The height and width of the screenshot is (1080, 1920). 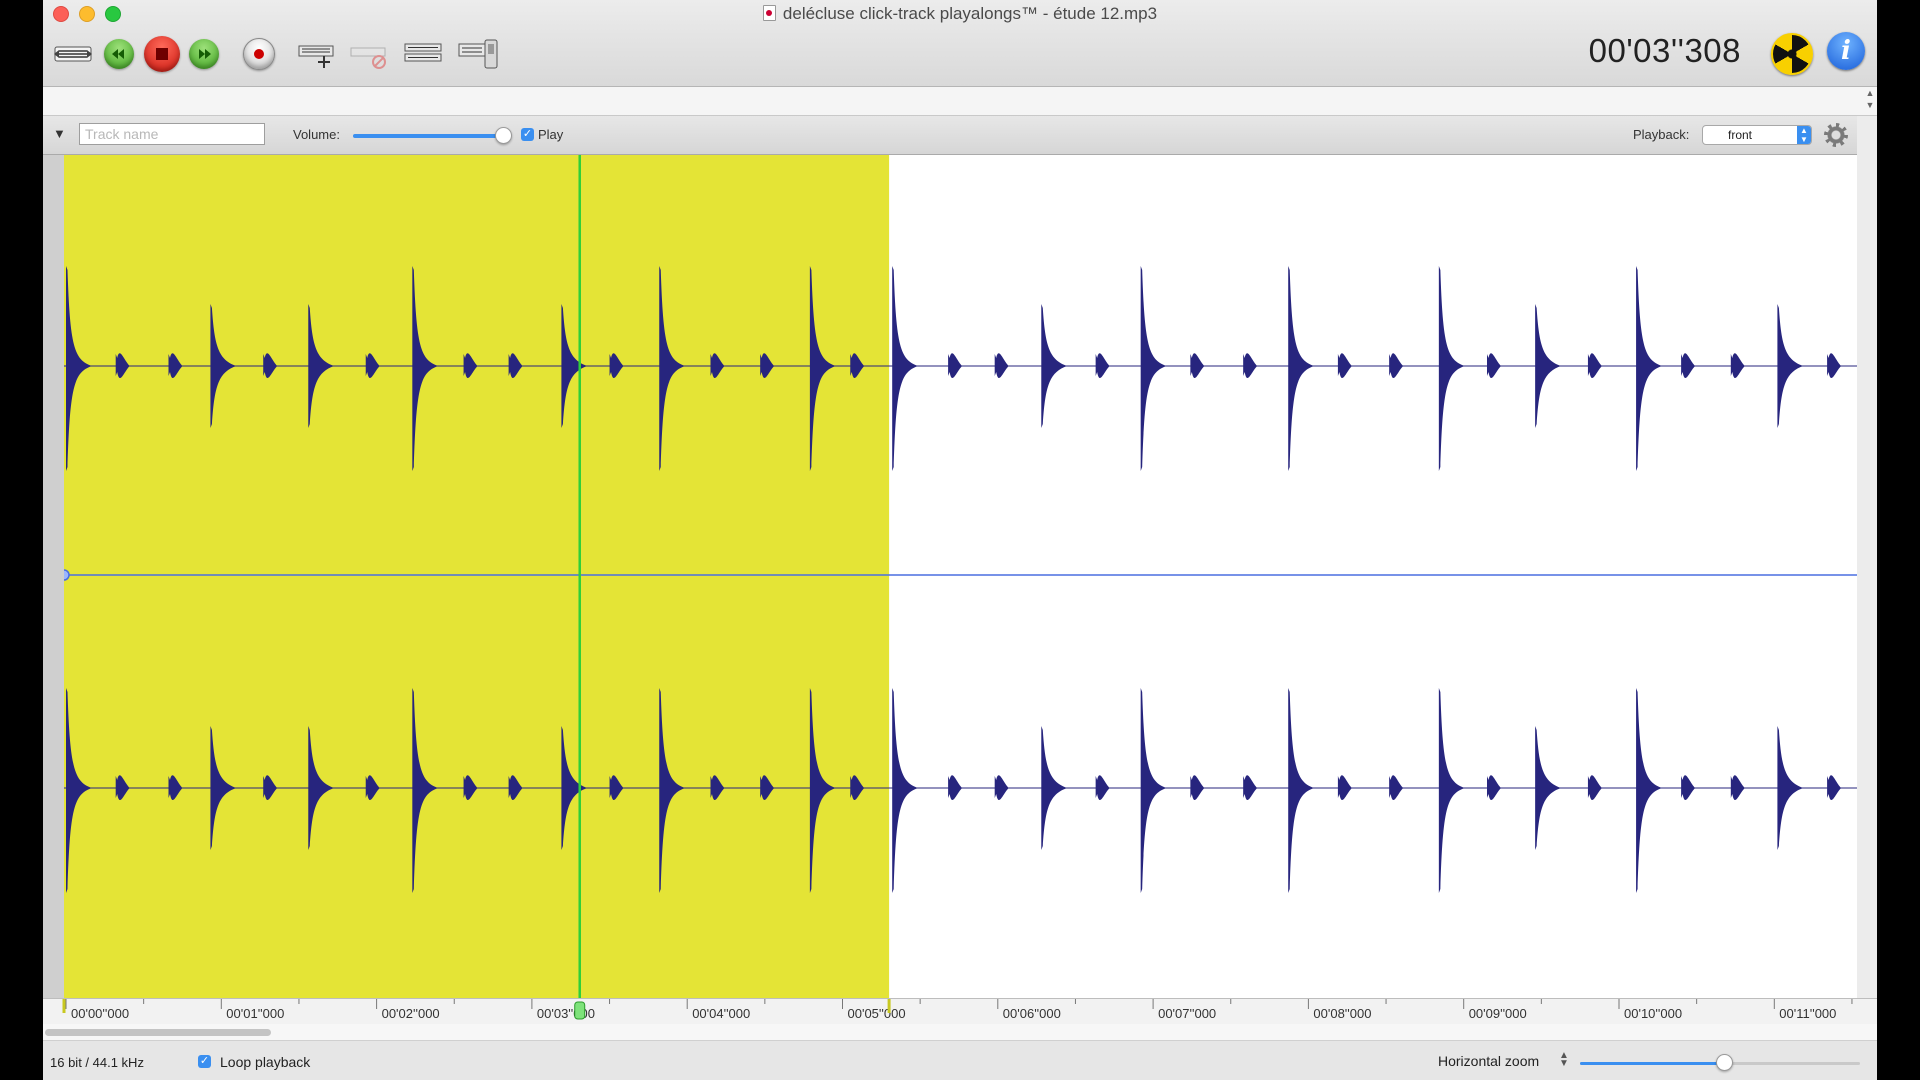 I want to click on scrollbar-thumb, so click(x=158, y=1032).